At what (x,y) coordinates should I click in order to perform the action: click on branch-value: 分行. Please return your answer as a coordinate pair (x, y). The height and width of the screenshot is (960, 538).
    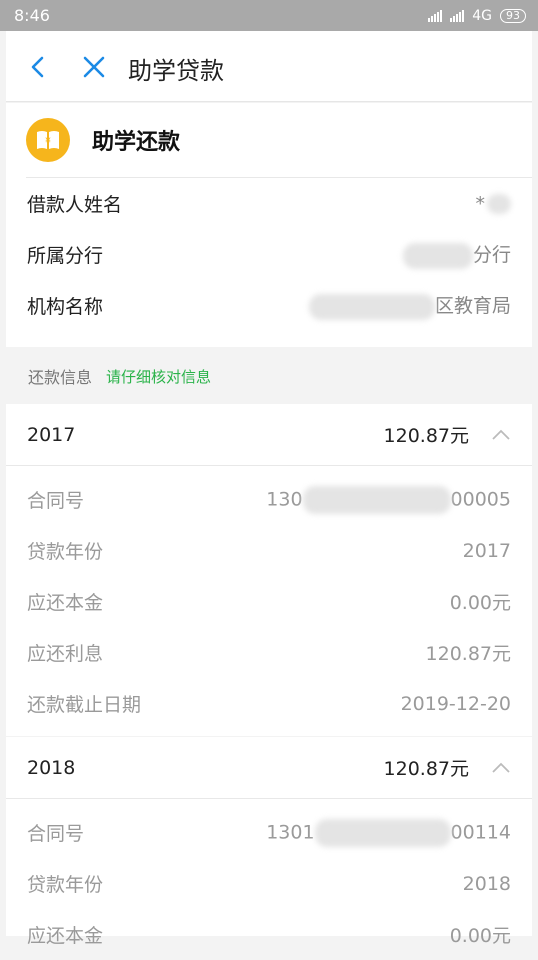
    Looking at the image, I should click on (456, 254).